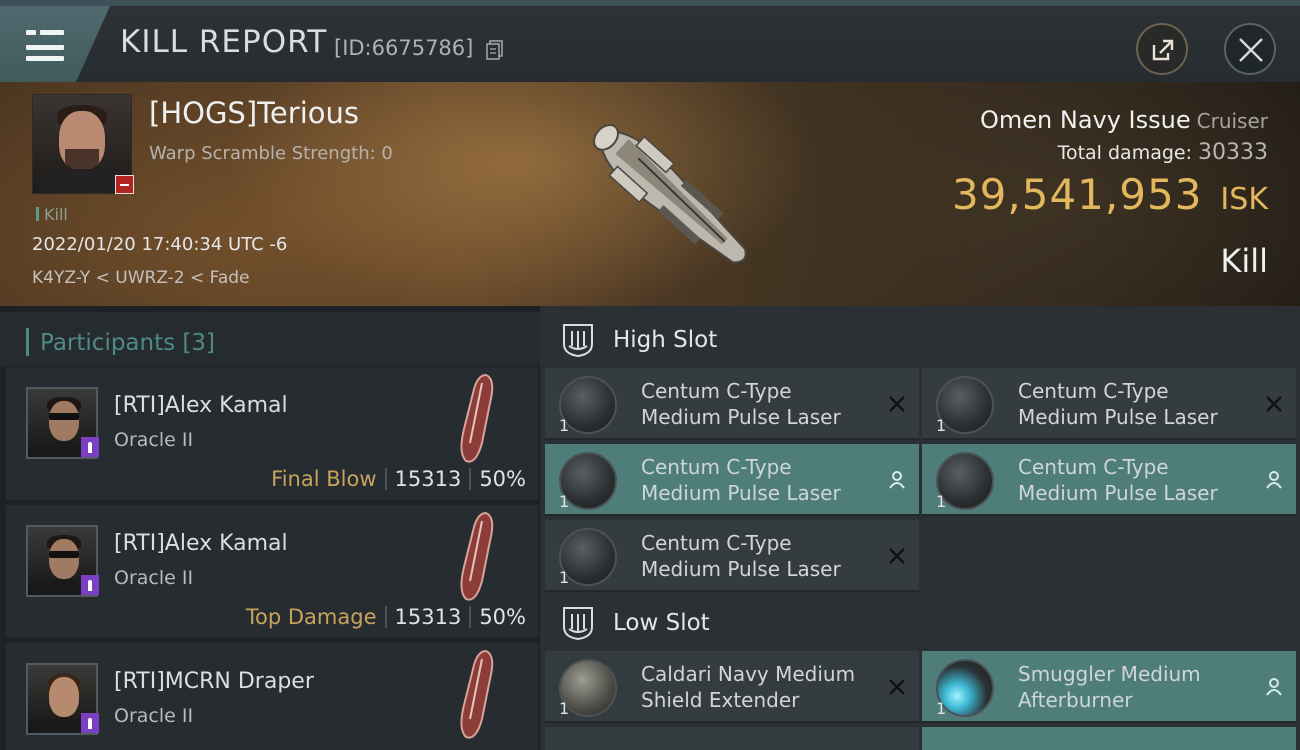 The width and height of the screenshot is (1300, 750). What do you see at coordinates (920, 623) in the screenshot?
I see `low-slot-header: Low Slot` at bounding box center [920, 623].